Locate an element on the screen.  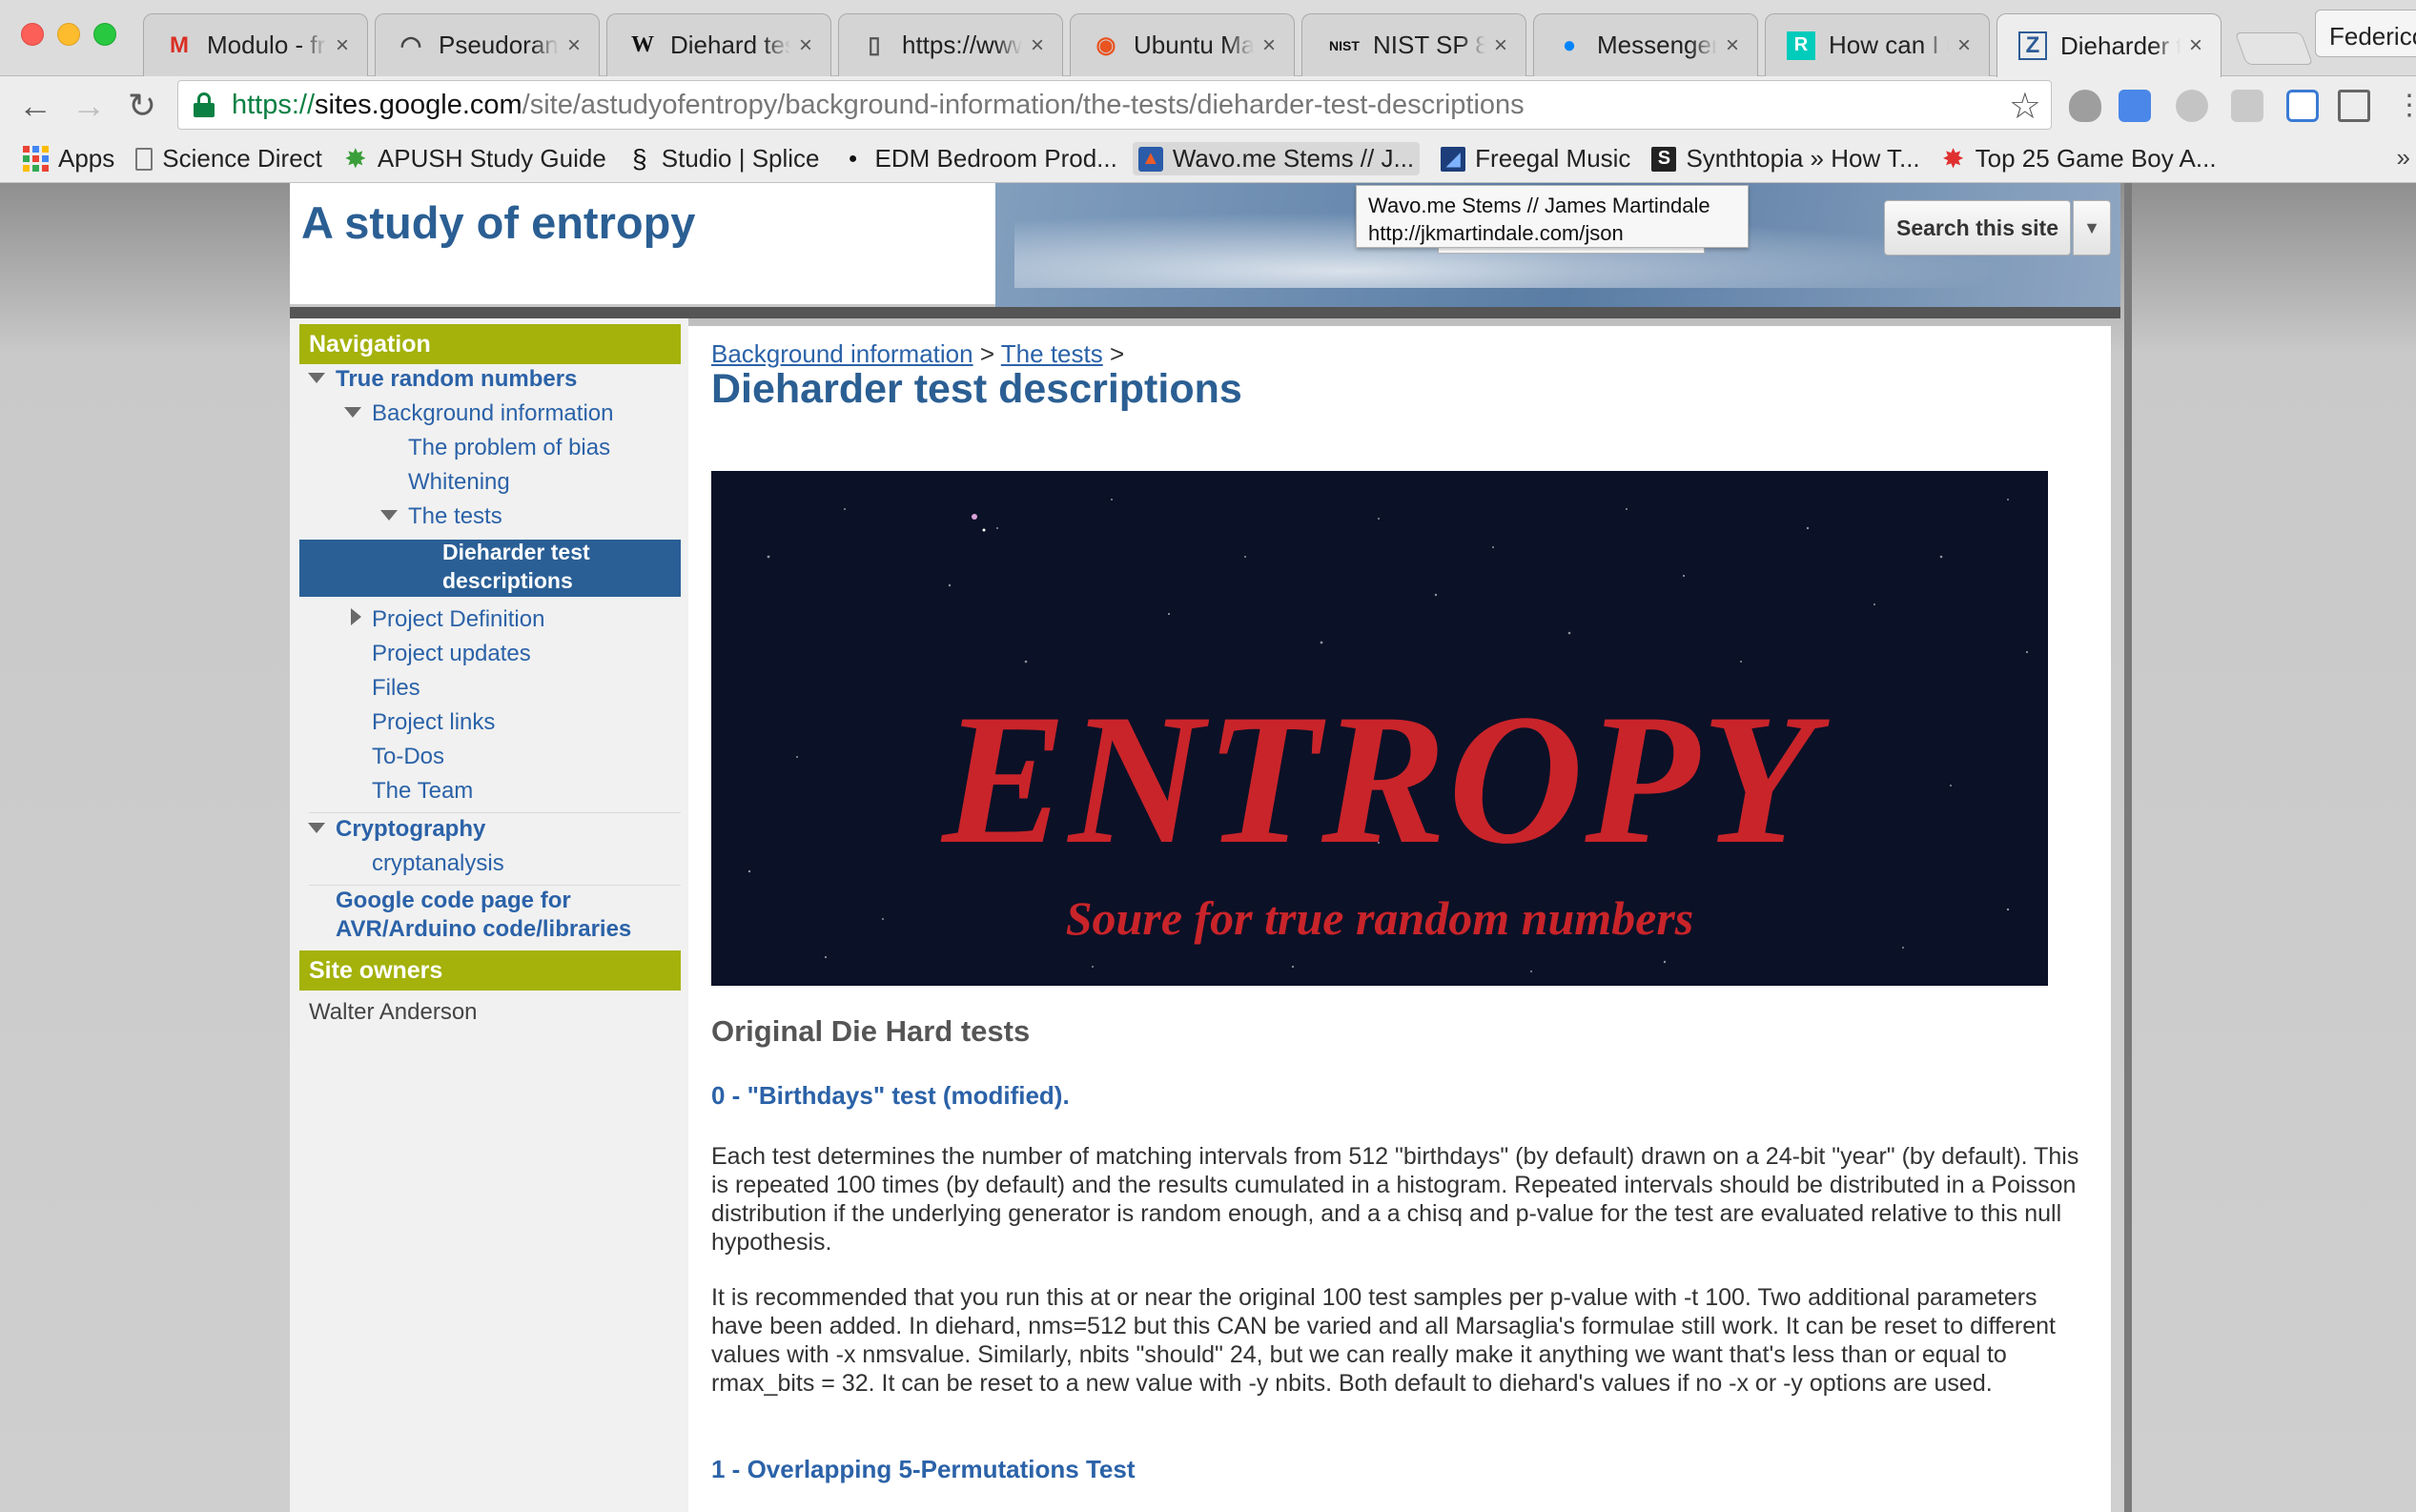
cast-icon is located at coordinates (2354, 106).